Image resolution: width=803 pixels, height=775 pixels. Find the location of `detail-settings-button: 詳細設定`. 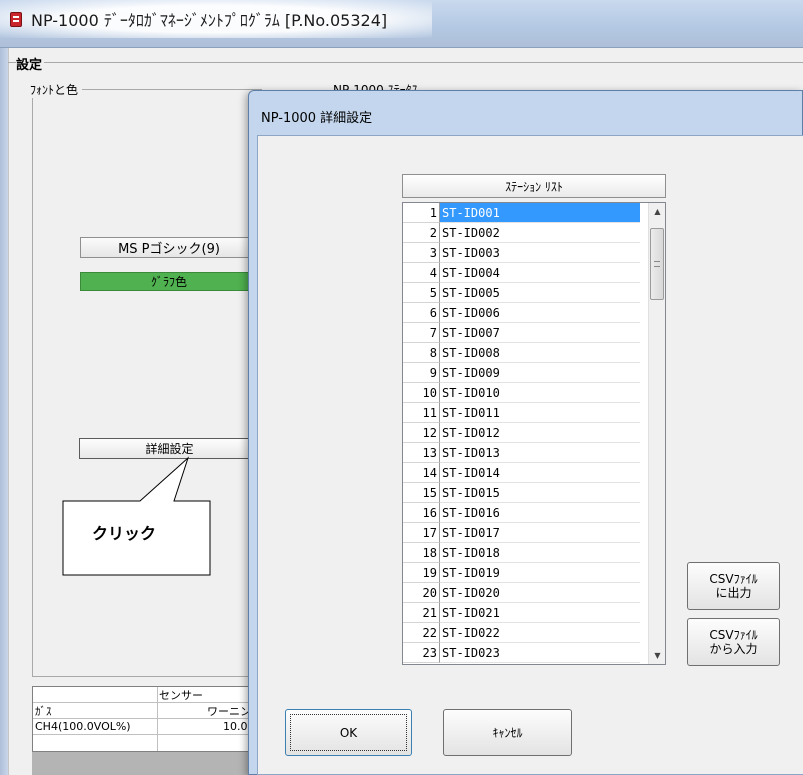

detail-settings-button: 詳細設定 is located at coordinates (169, 448).